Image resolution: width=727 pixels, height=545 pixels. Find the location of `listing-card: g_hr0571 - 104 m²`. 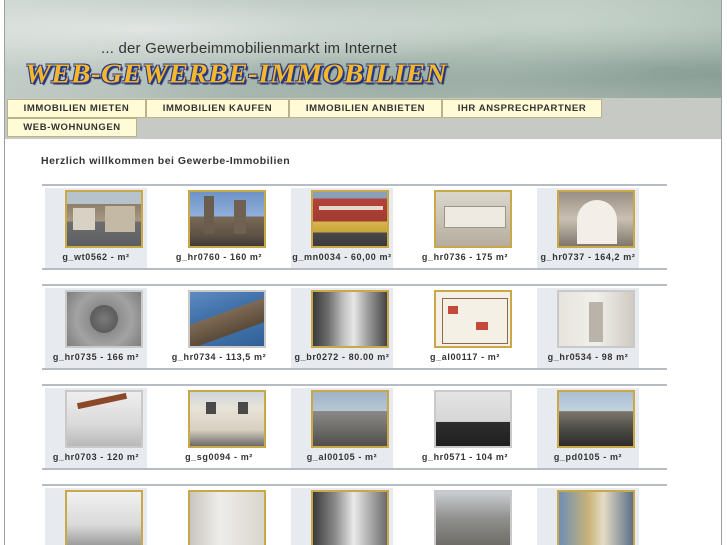

listing-card: g_hr0571 - 104 m² is located at coordinates (465, 428).